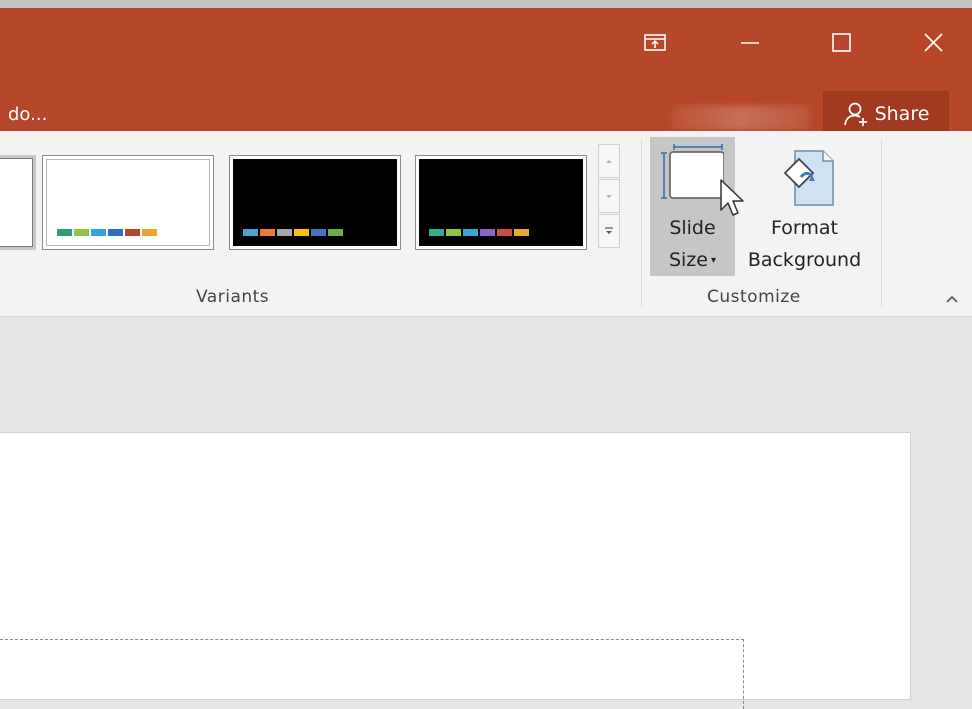 The image size is (972, 709). I want to click on gallery-more-button, so click(609, 231).